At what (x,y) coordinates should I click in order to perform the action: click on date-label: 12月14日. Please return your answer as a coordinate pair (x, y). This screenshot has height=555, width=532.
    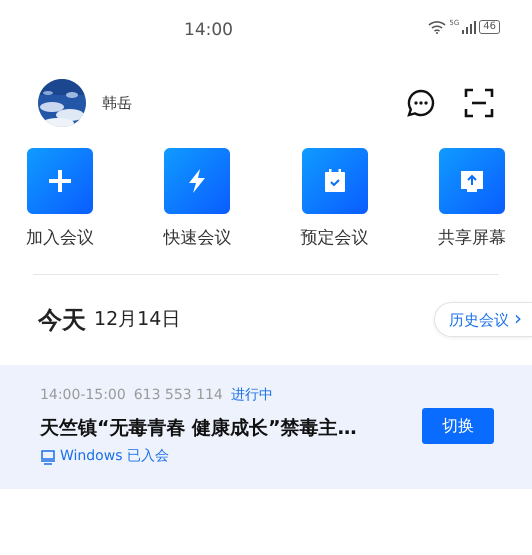
    Looking at the image, I should click on (137, 319).